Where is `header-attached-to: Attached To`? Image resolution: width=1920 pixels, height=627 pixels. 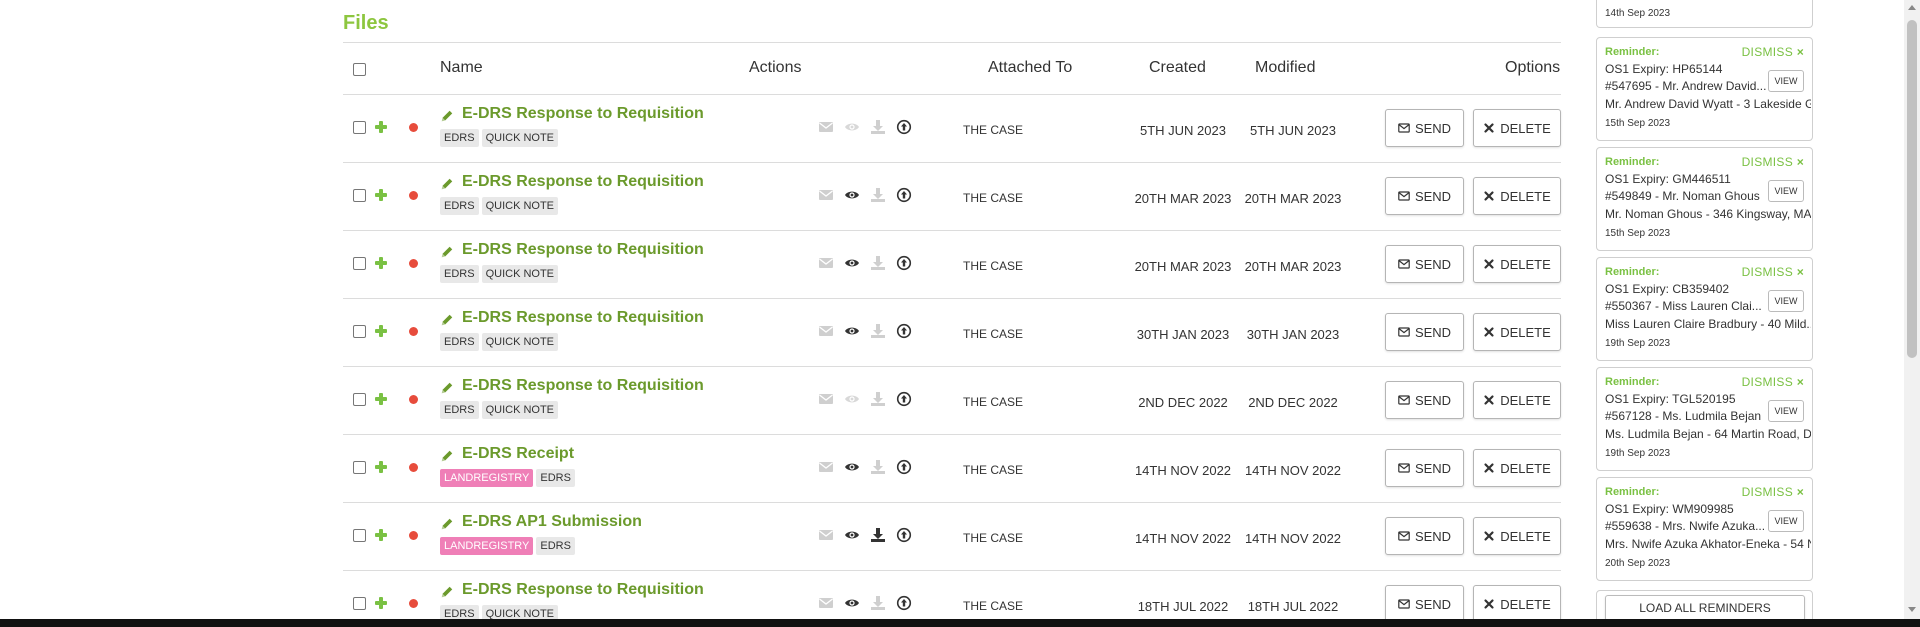
header-attached-to: Attached To is located at coordinates (1030, 68).